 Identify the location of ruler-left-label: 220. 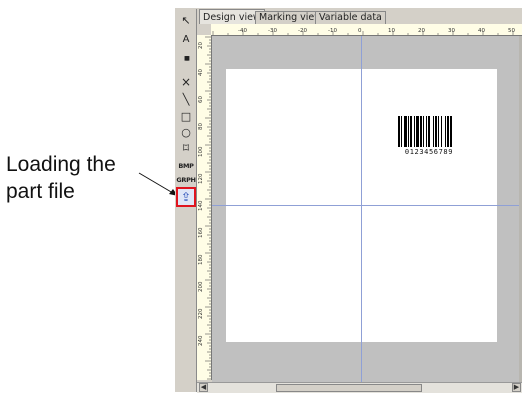
(201, 313).